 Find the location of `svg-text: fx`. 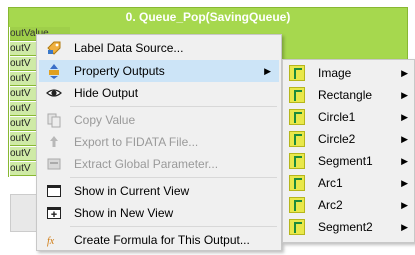

svg-text: fx is located at coordinates (51, 241).